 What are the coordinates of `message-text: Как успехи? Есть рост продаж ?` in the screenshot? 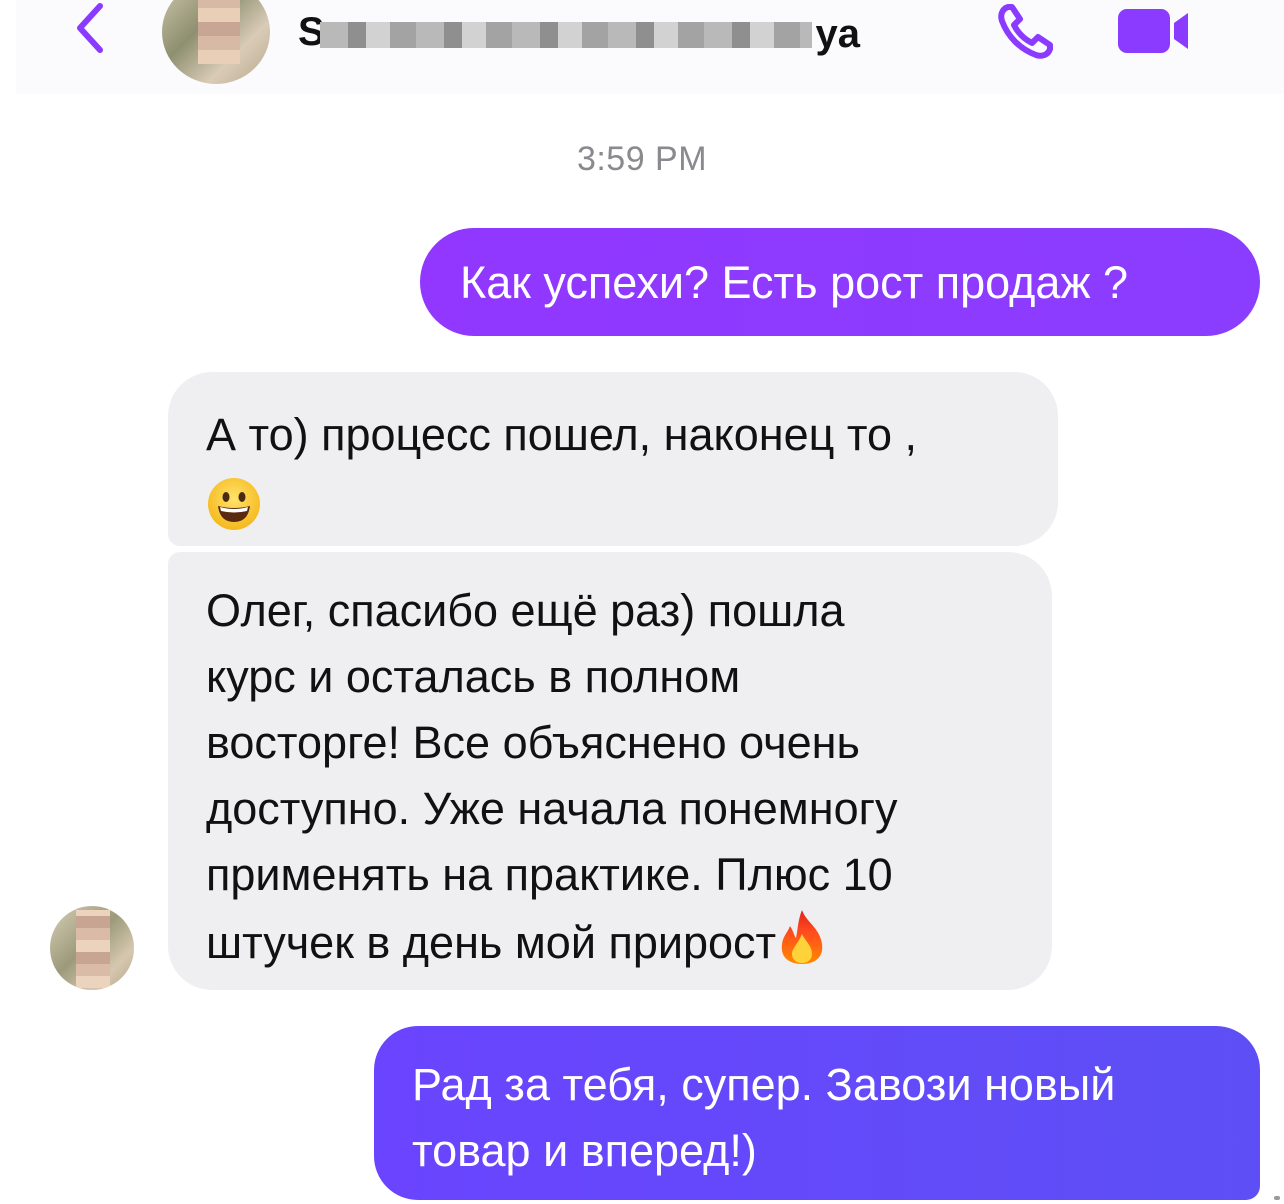 It's located at (794, 282).